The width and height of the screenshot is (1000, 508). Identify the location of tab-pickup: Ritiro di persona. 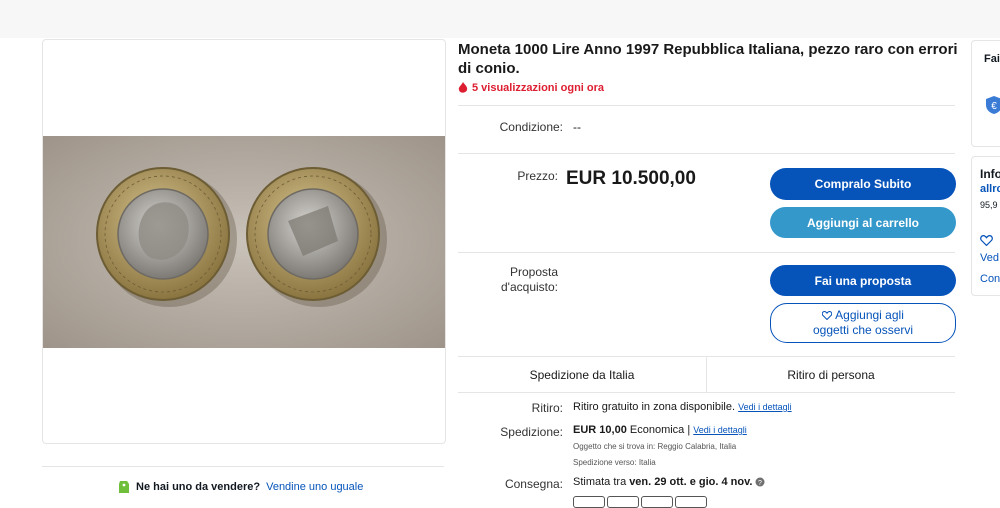
(831, 374).